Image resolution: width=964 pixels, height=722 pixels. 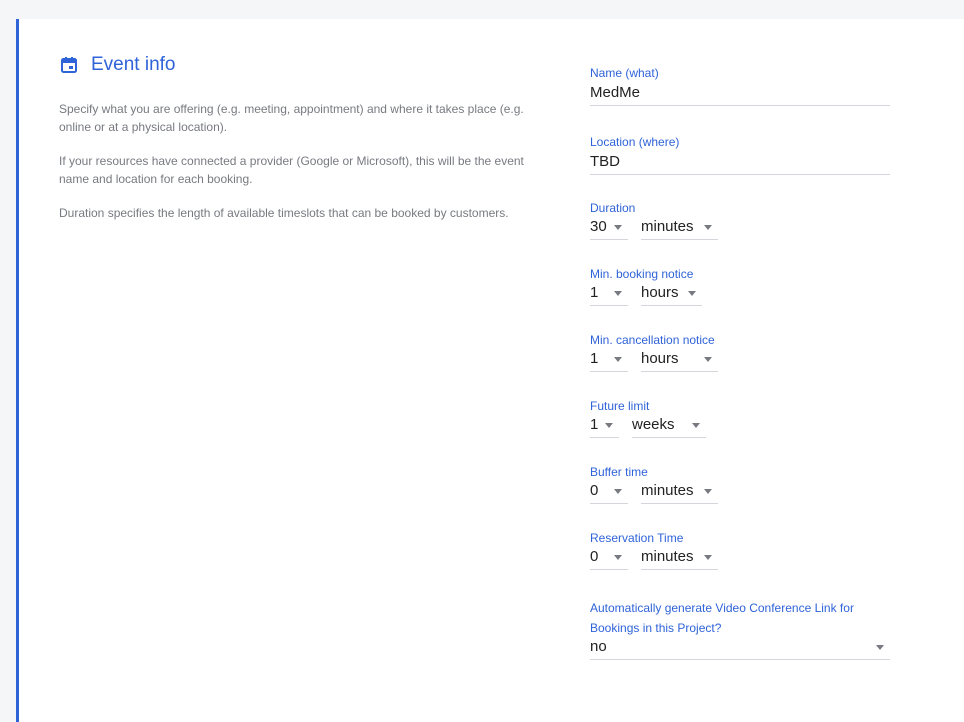 I want to click on section-header: Event info, so click(x=118, y=65).